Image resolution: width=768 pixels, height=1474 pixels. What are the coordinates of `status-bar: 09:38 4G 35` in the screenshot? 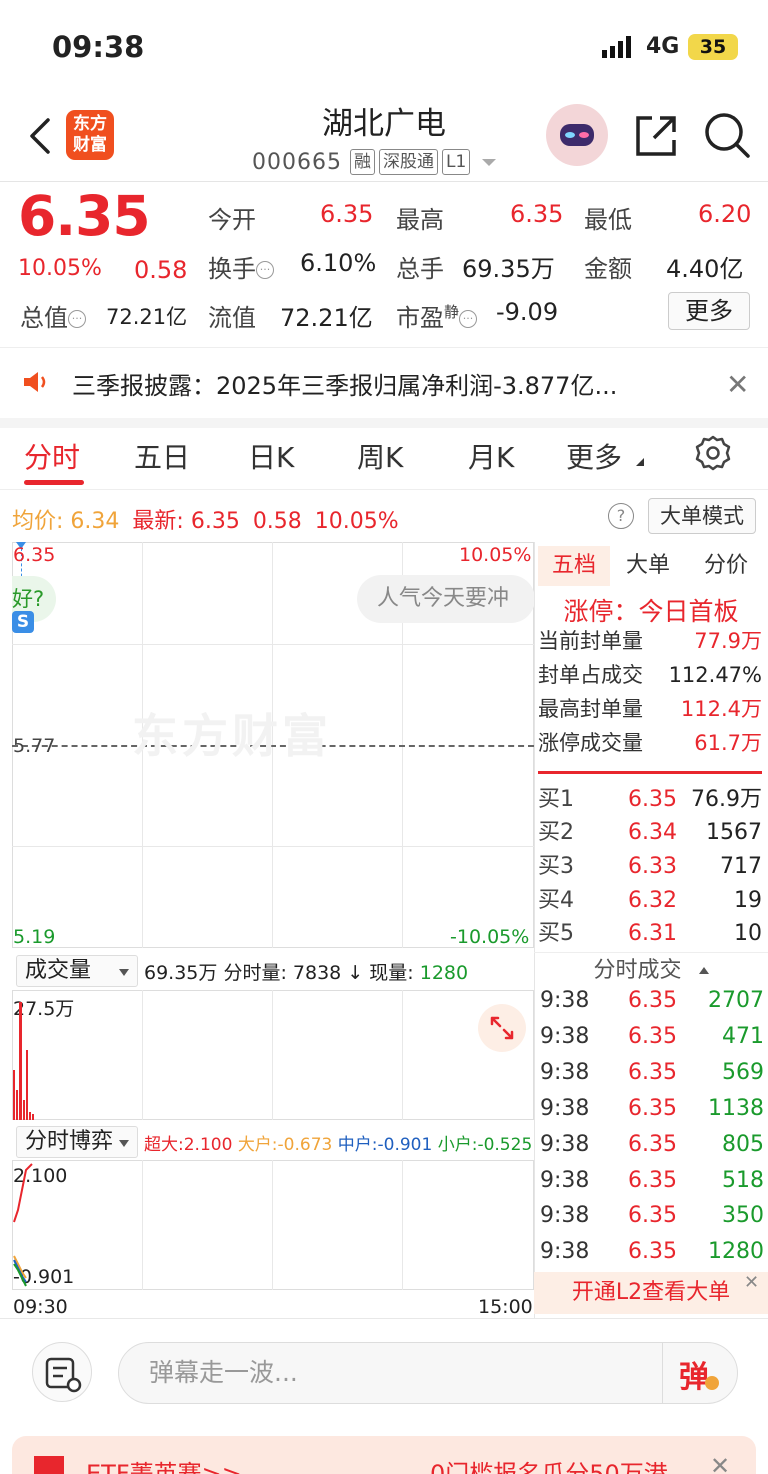 It's located at (384, 46).